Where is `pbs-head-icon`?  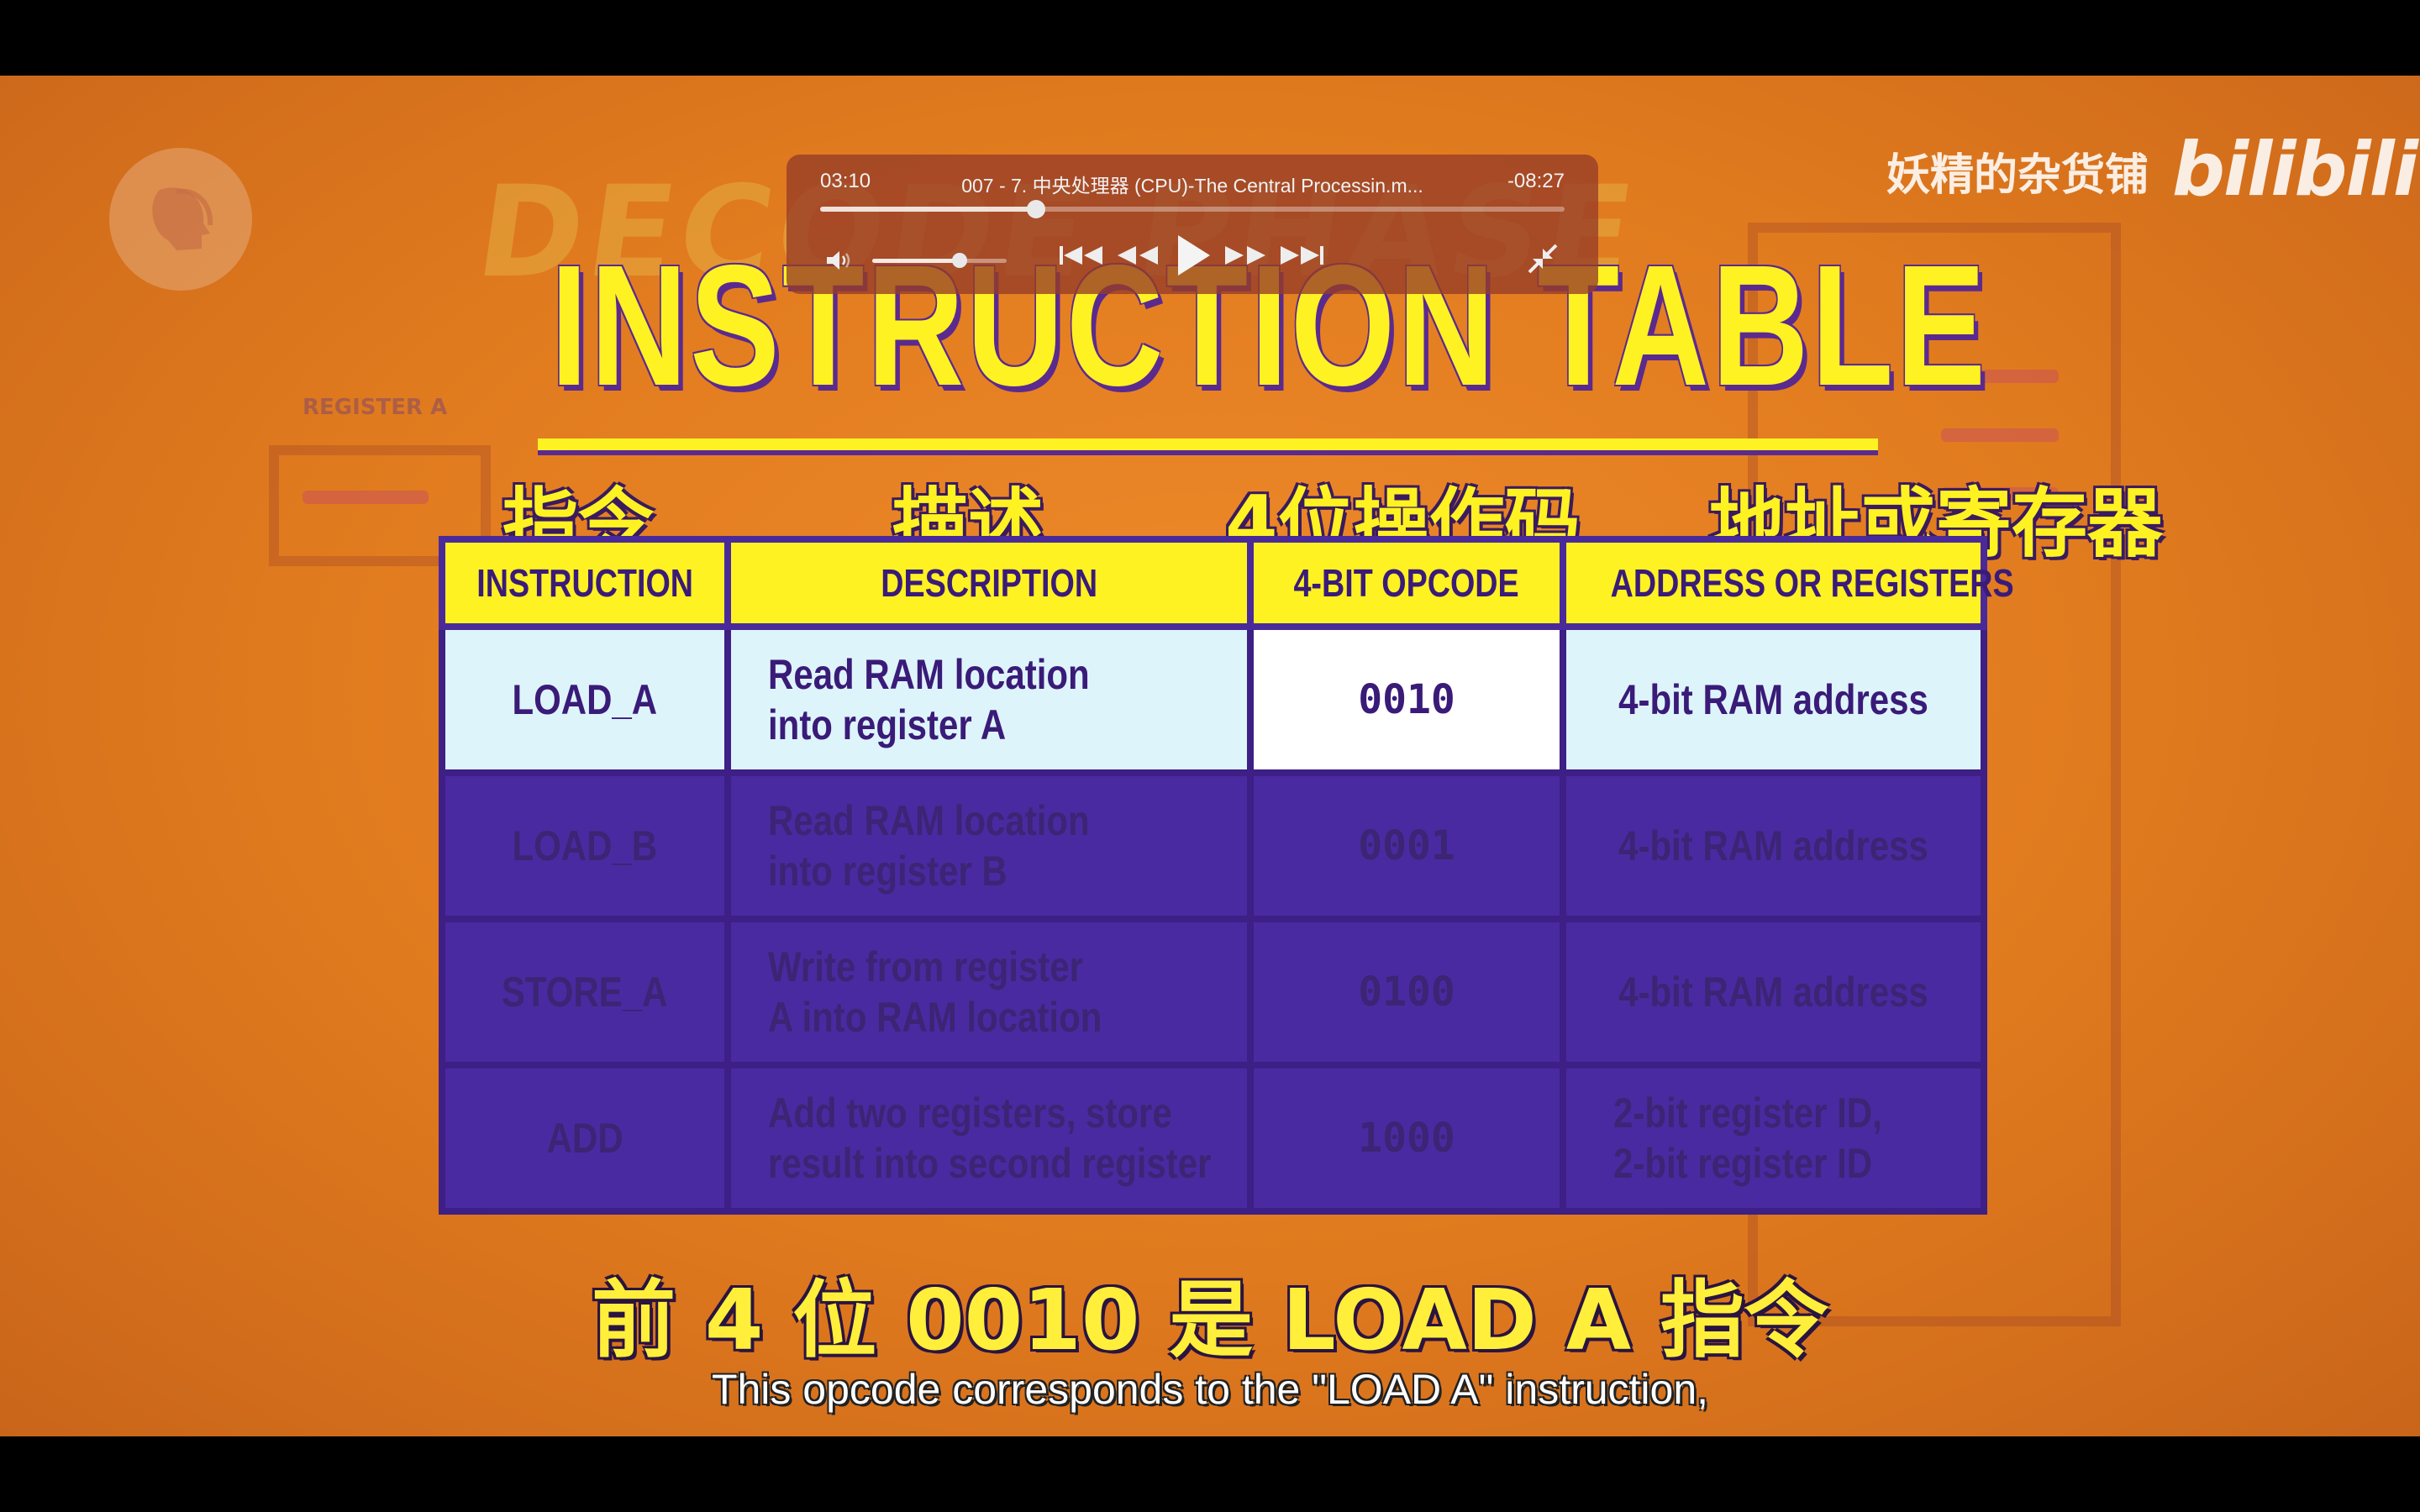
pbs-head-icon is located at coordinates (182, 218).